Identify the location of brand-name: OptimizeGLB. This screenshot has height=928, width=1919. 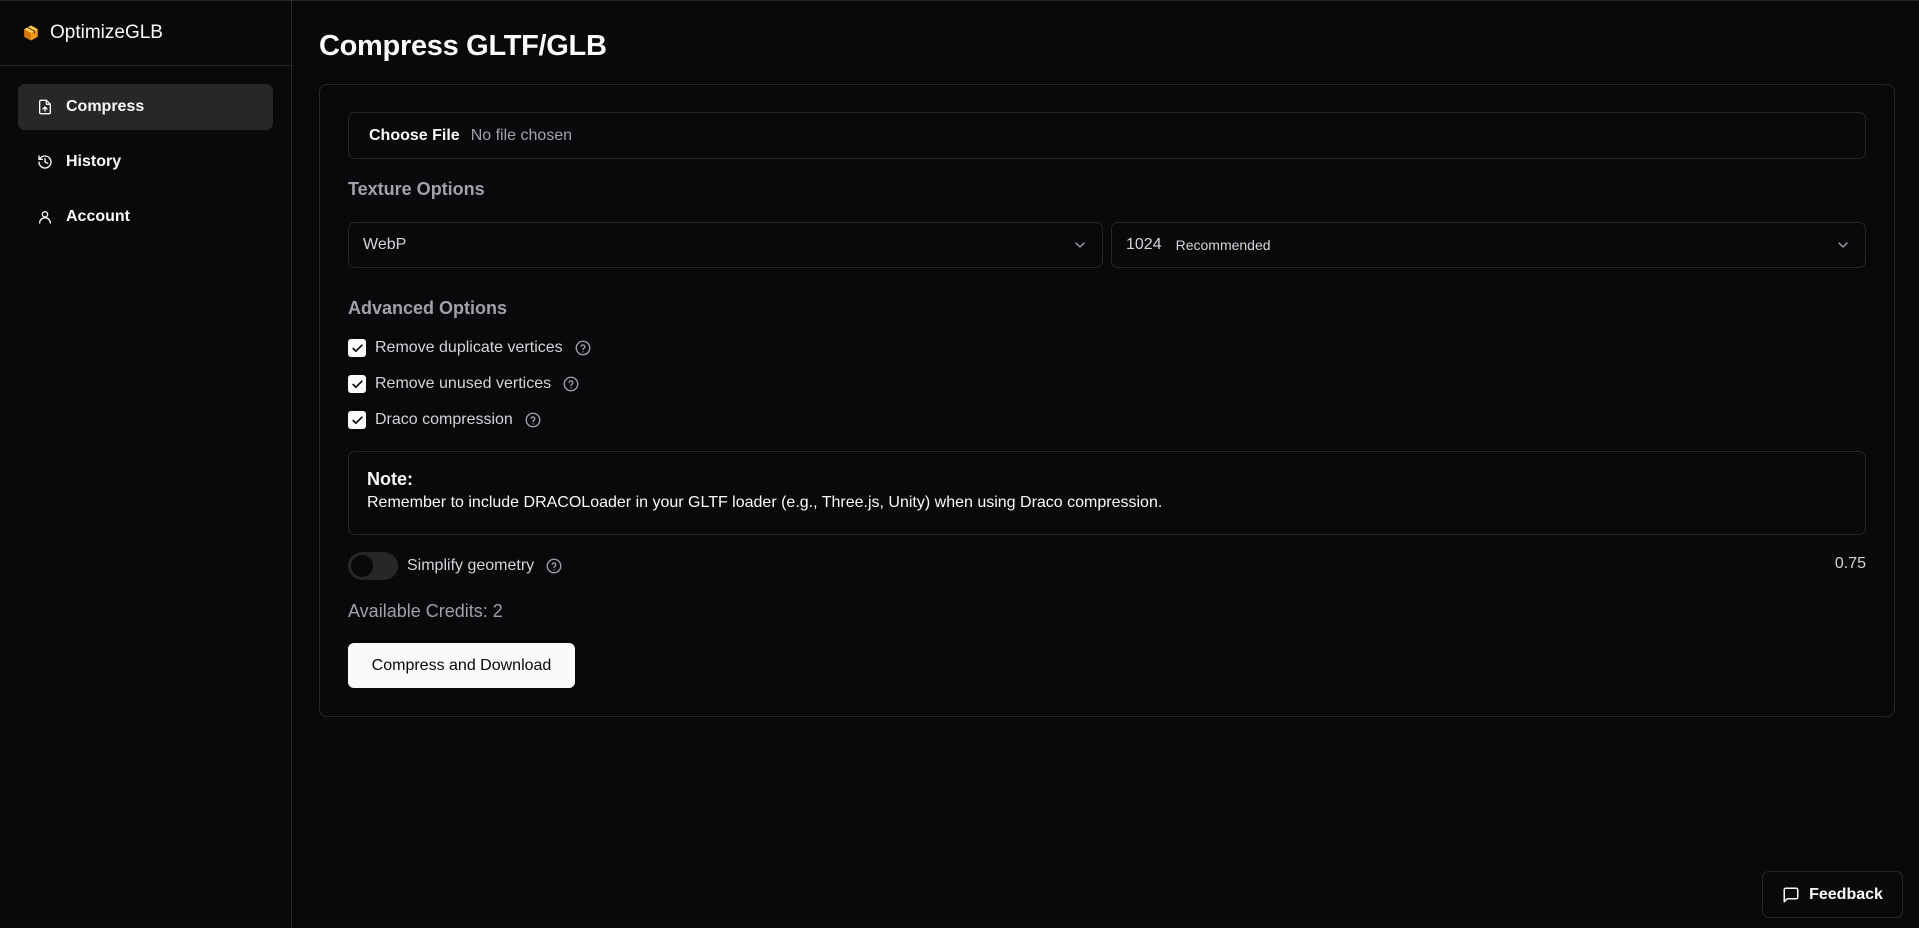
(106, 32).